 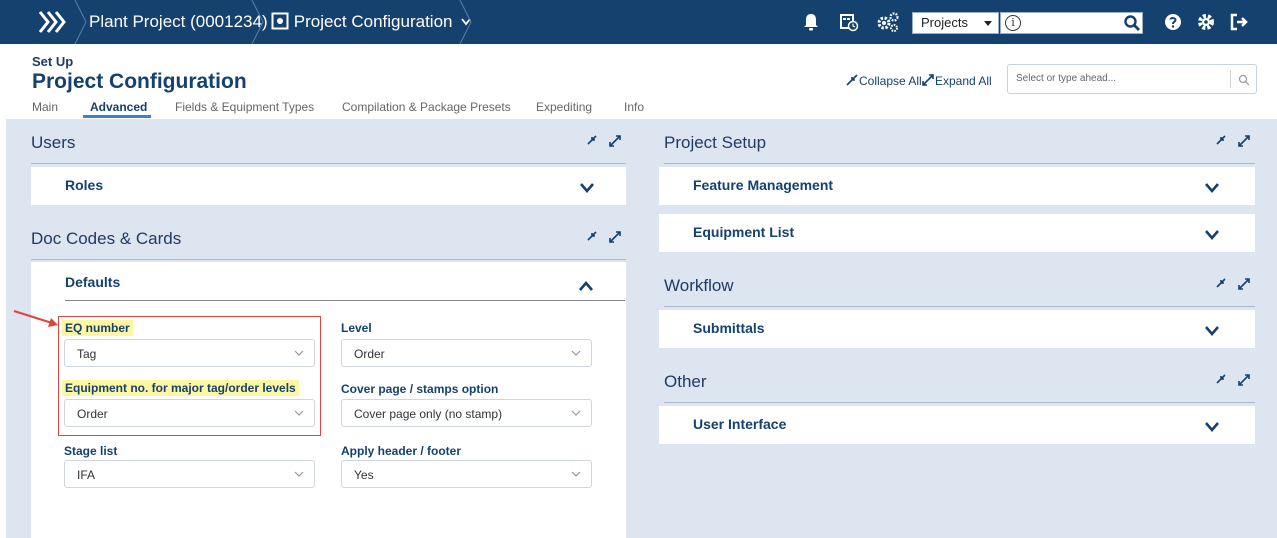 I want to click on tab-compilation-package-presets: Compilation & Package Presets, so click(x=426, y=107).